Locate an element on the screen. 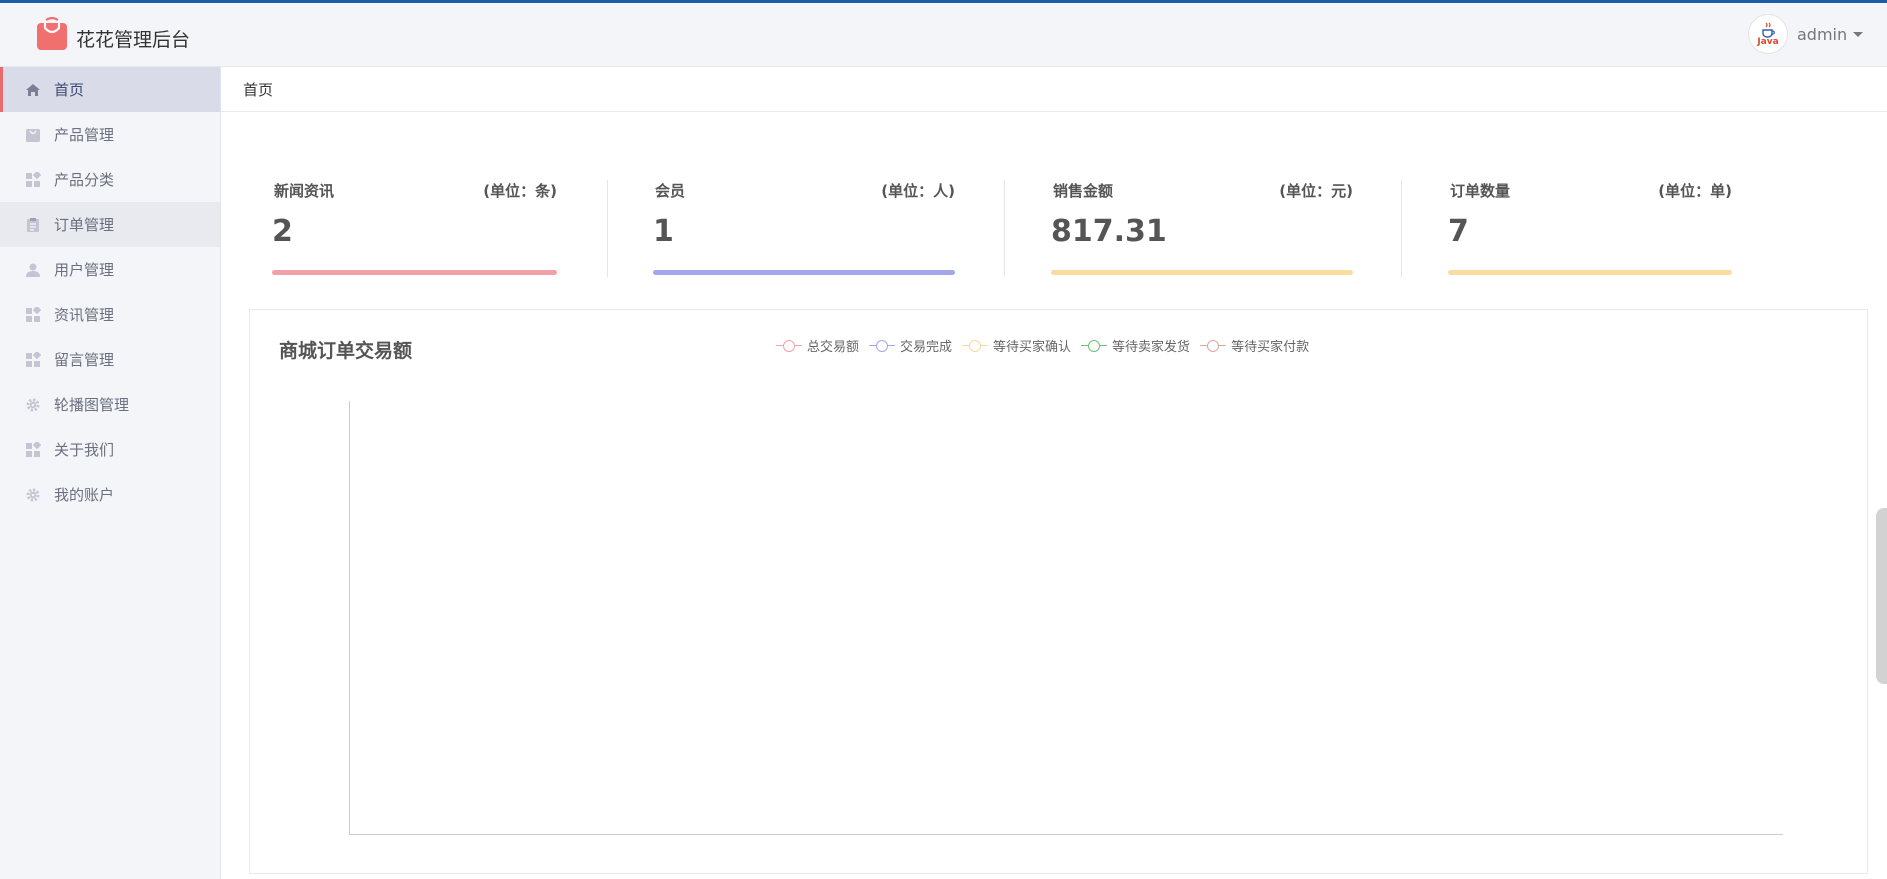 This screenshot has height=879, width=1887. sidebar-item-label: 资讯管理 is located at coordinates (84, 315).